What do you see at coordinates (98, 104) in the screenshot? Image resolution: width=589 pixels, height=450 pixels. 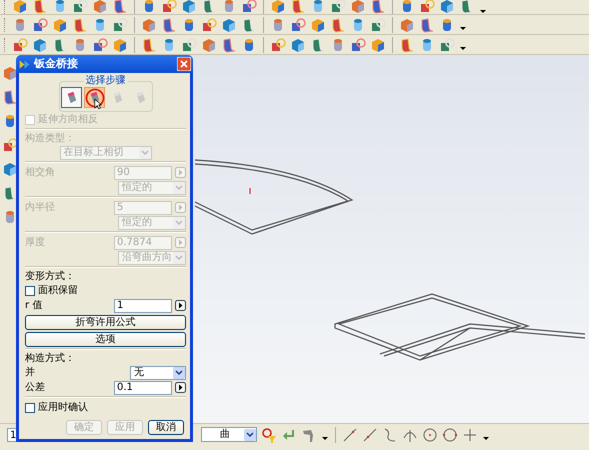 I see `cursor-icon` at bounding box center [98, 104].